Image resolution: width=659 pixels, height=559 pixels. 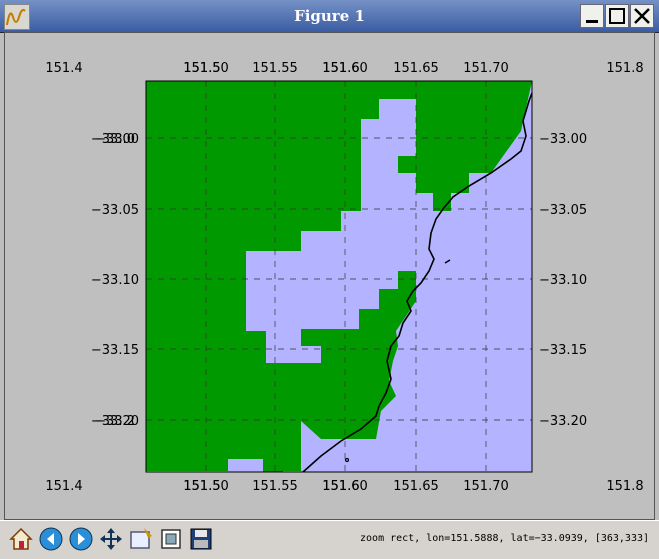 I want to click on back-icon, so click(x=51, y=539).